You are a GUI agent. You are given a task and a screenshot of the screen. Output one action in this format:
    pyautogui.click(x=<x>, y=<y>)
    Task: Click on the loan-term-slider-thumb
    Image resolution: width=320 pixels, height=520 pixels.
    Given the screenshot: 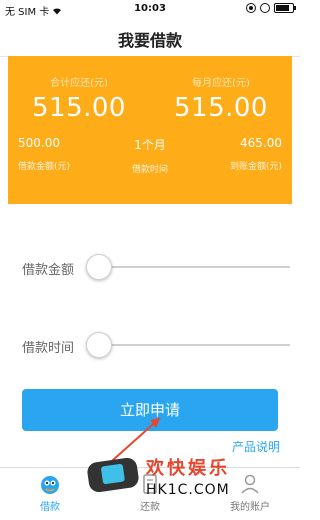 What is the action you would take?
    pyautogui.click(x=99, y=345)
    